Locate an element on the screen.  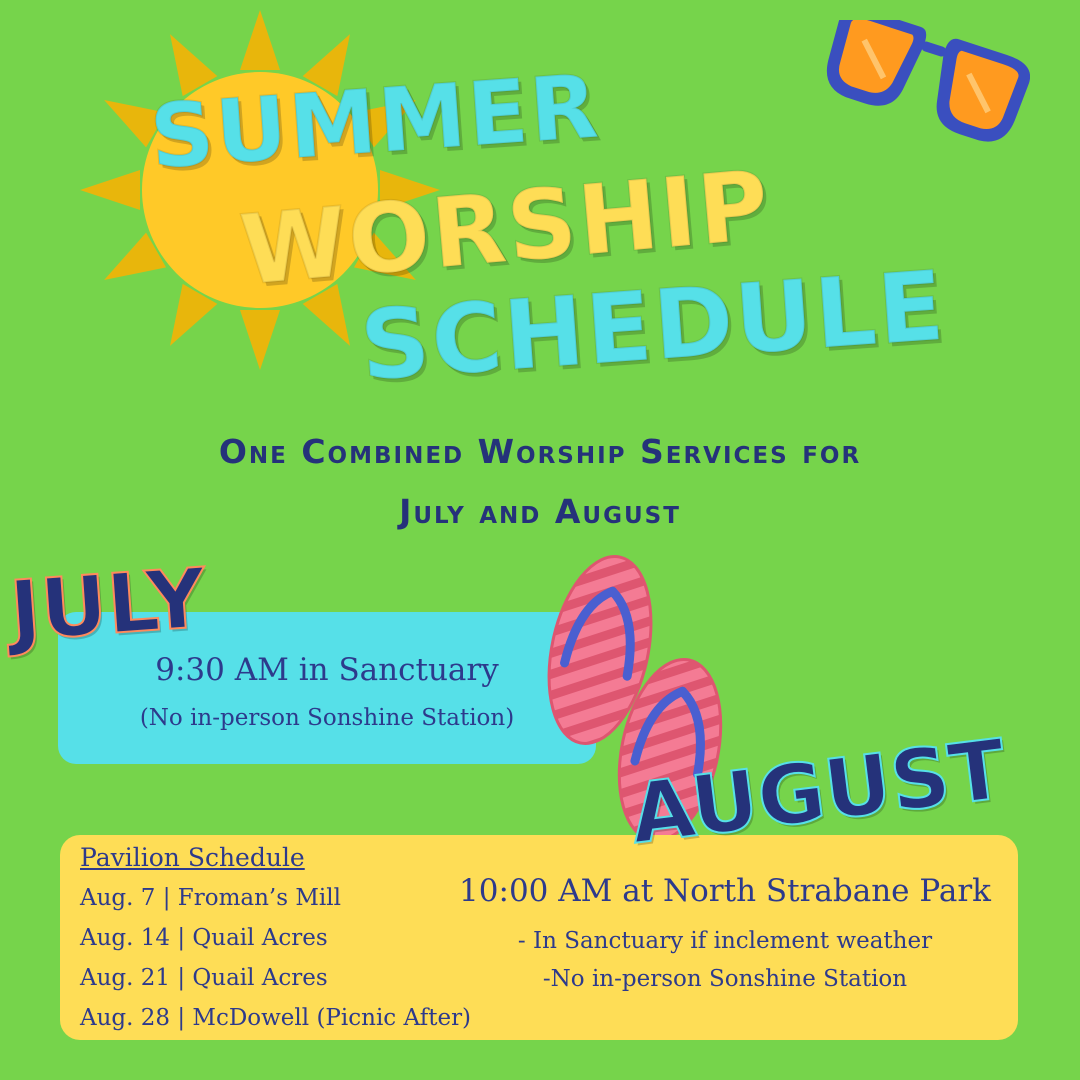
august-service-time: 10:00 AM at North Strabane Park is located at coordinates (725, 891).